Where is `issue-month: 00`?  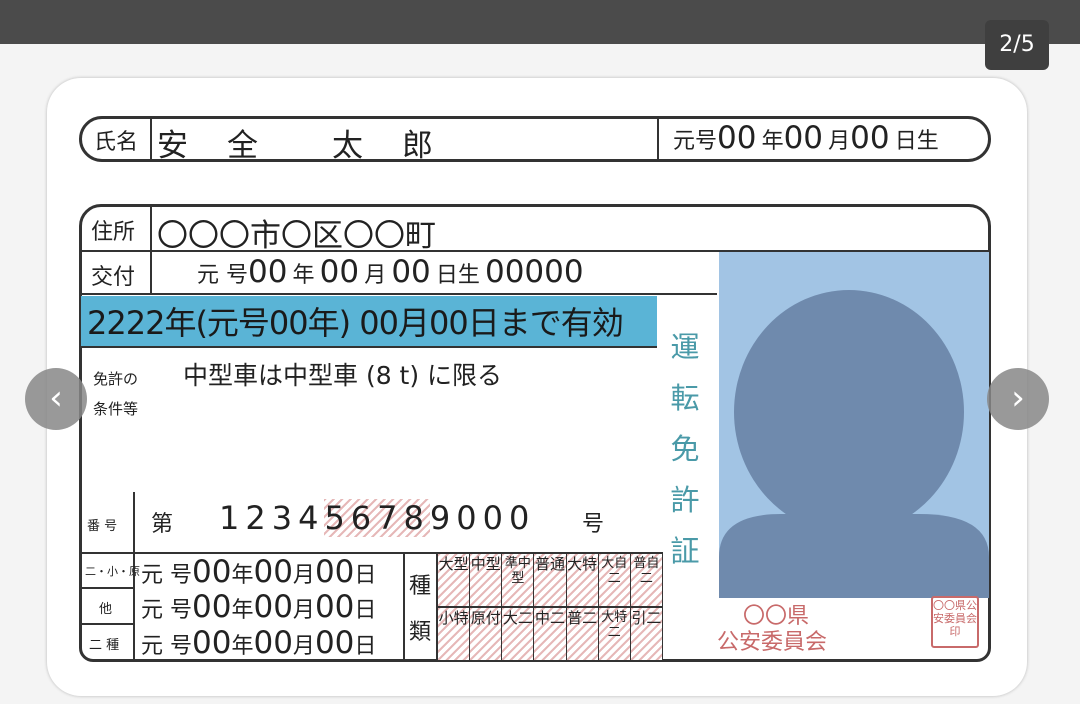
issue-month: 00 is located at coordinates (339, 272).